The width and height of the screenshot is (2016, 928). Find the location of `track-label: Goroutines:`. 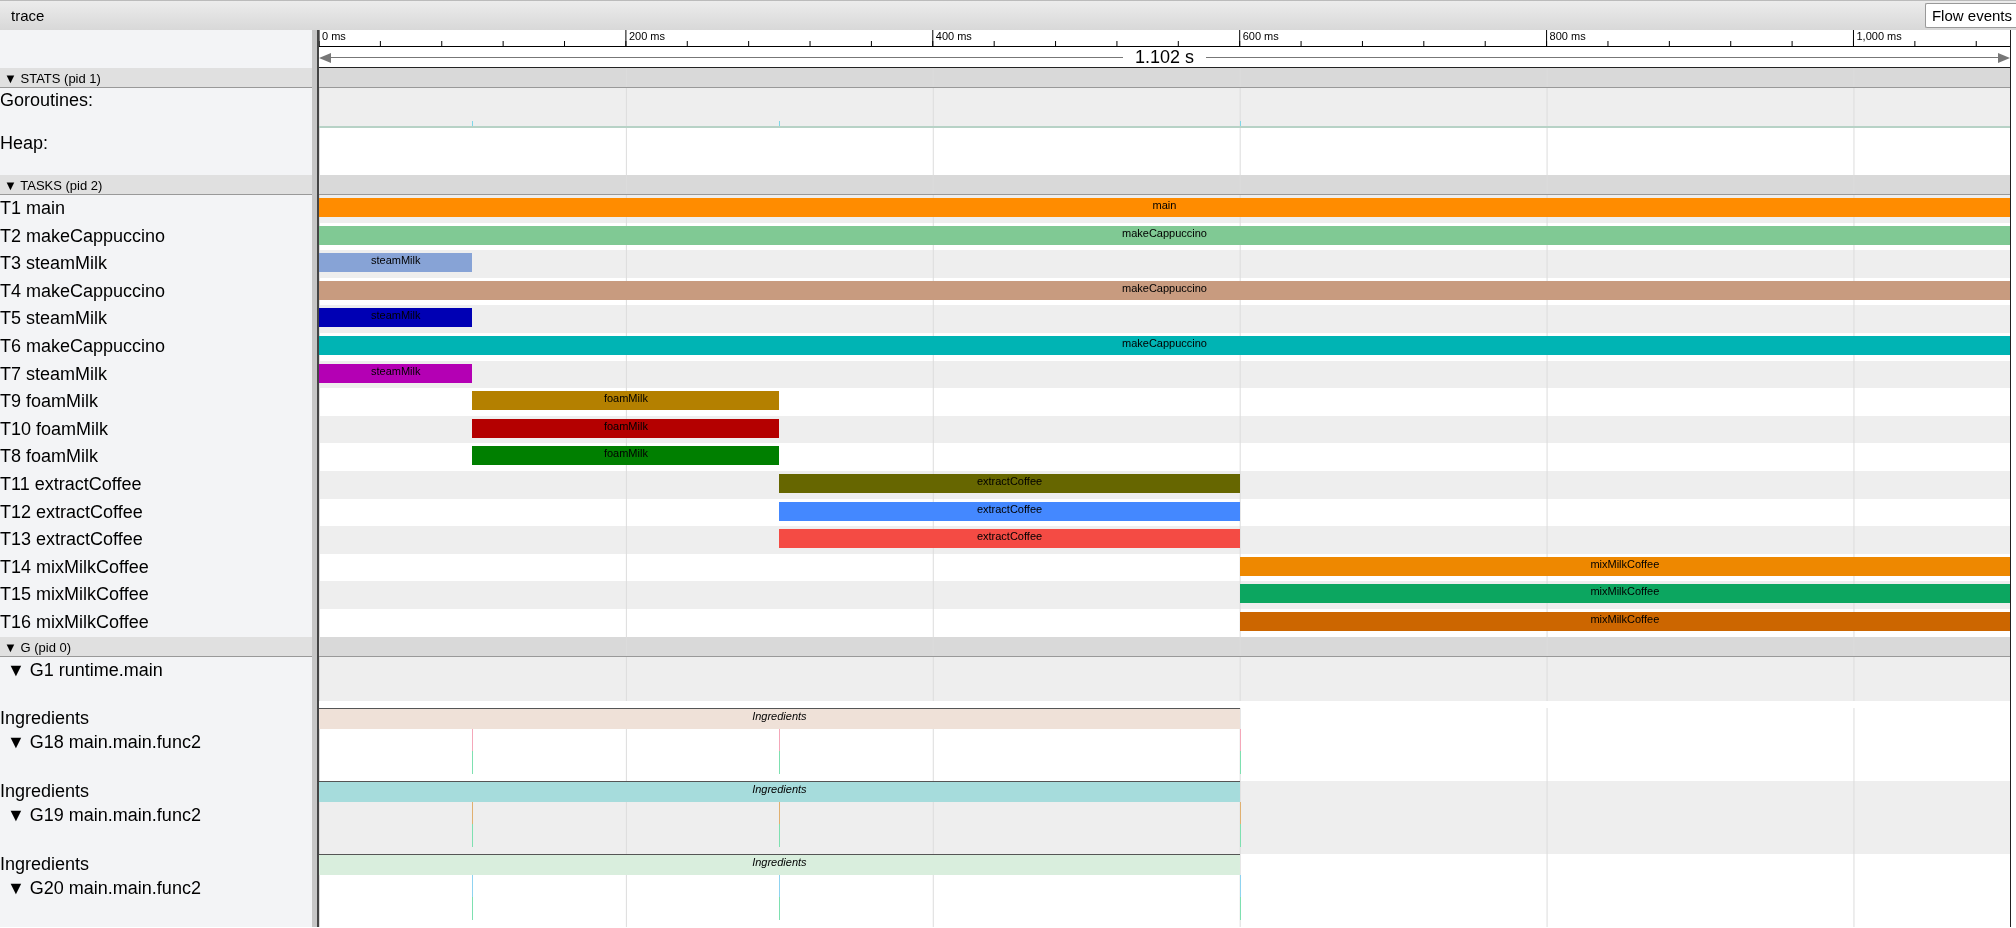

track-label: Goroutines: is located at coordinates (47, 100).